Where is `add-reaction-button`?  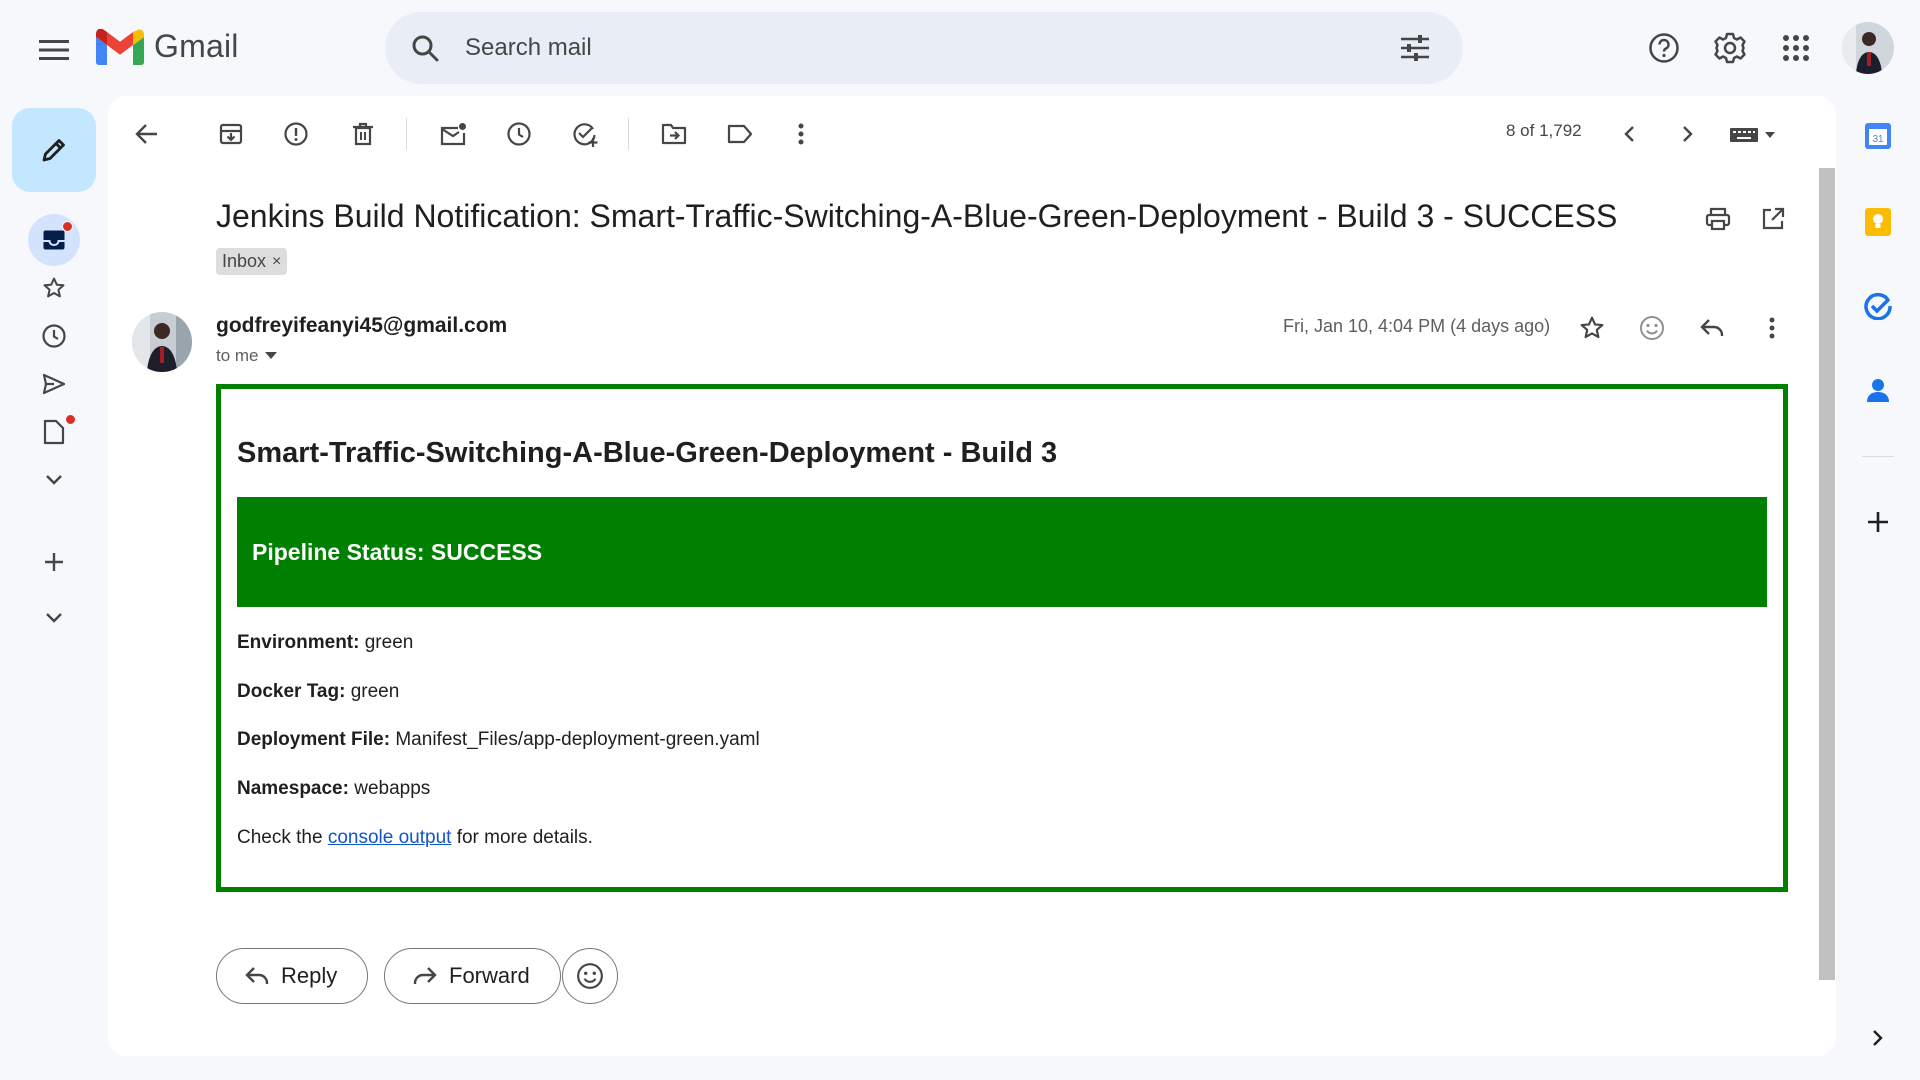
add-reaction-button is located at coordinates (1652, 328).